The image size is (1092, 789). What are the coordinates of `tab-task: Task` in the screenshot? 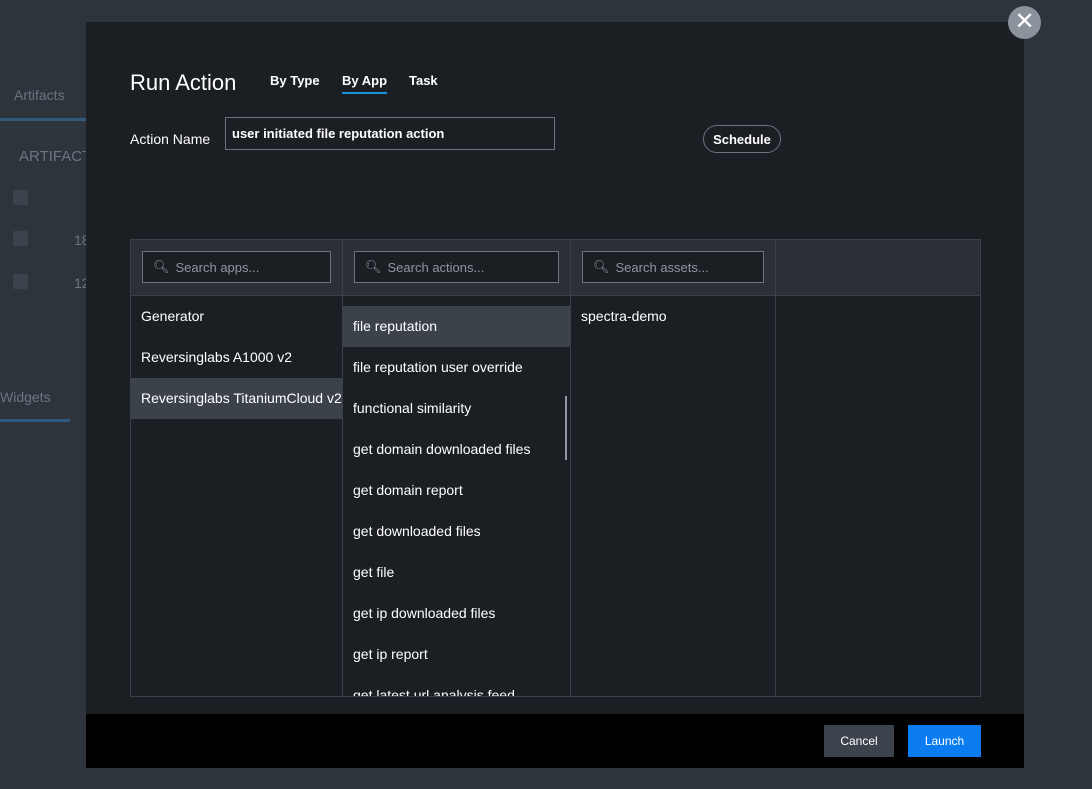 It's located at (423, 82).